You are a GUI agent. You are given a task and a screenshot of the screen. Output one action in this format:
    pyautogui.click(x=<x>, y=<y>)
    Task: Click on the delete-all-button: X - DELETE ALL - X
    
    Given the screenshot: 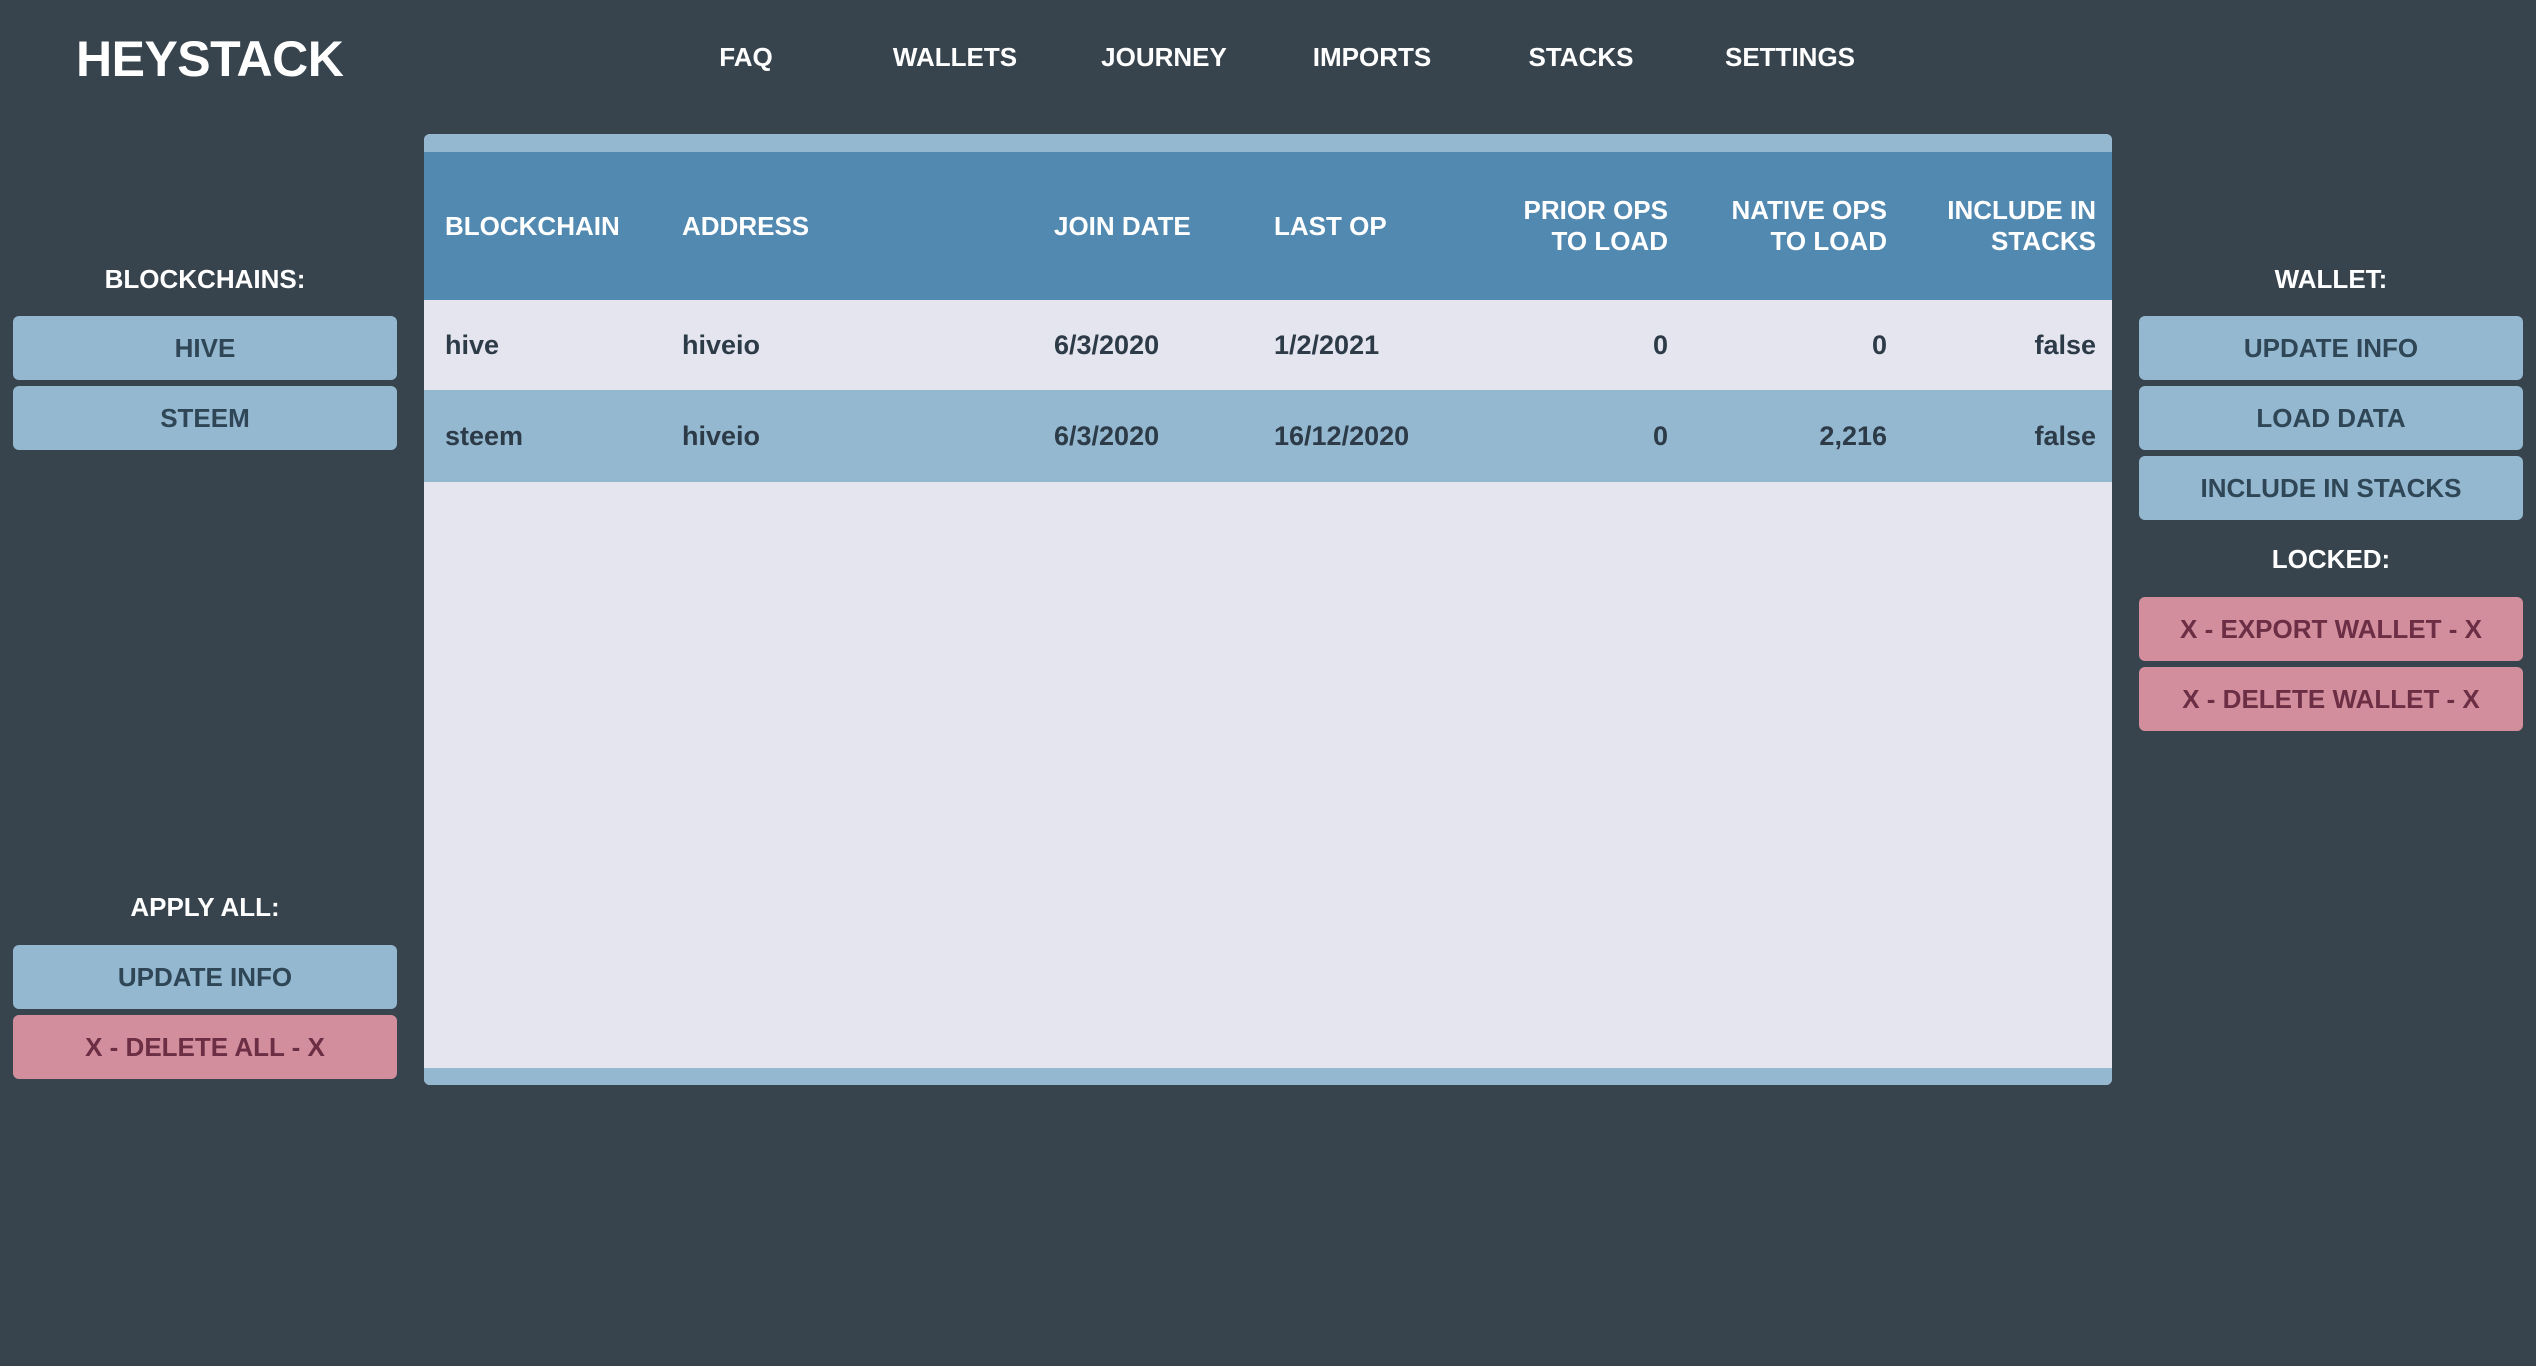 What is the action you would take?
    pyautogui.click(x=205, y=1047)
    